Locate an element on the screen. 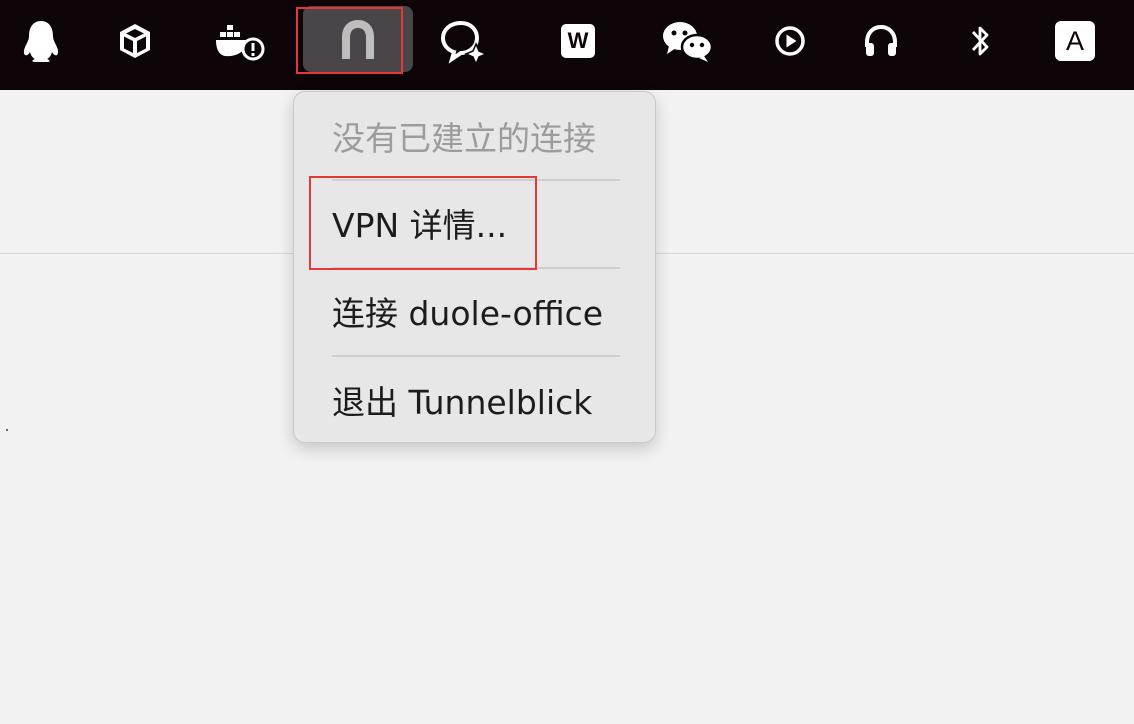 This screenshot has width=1134, height=724. bluetooth-icon is located at coordinates (980, 41).